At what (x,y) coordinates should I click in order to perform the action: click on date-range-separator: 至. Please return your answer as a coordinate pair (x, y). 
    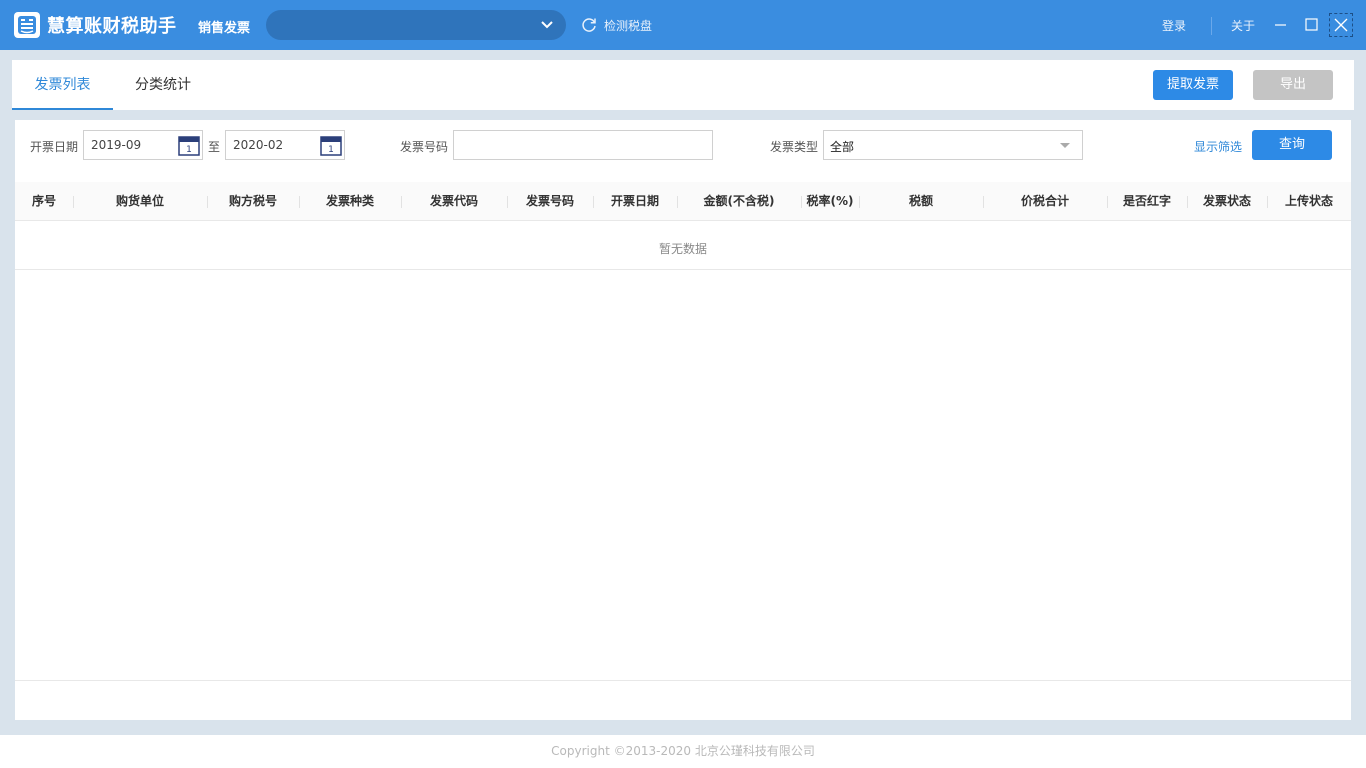
    Looking at the image, I should click on (214, 147).